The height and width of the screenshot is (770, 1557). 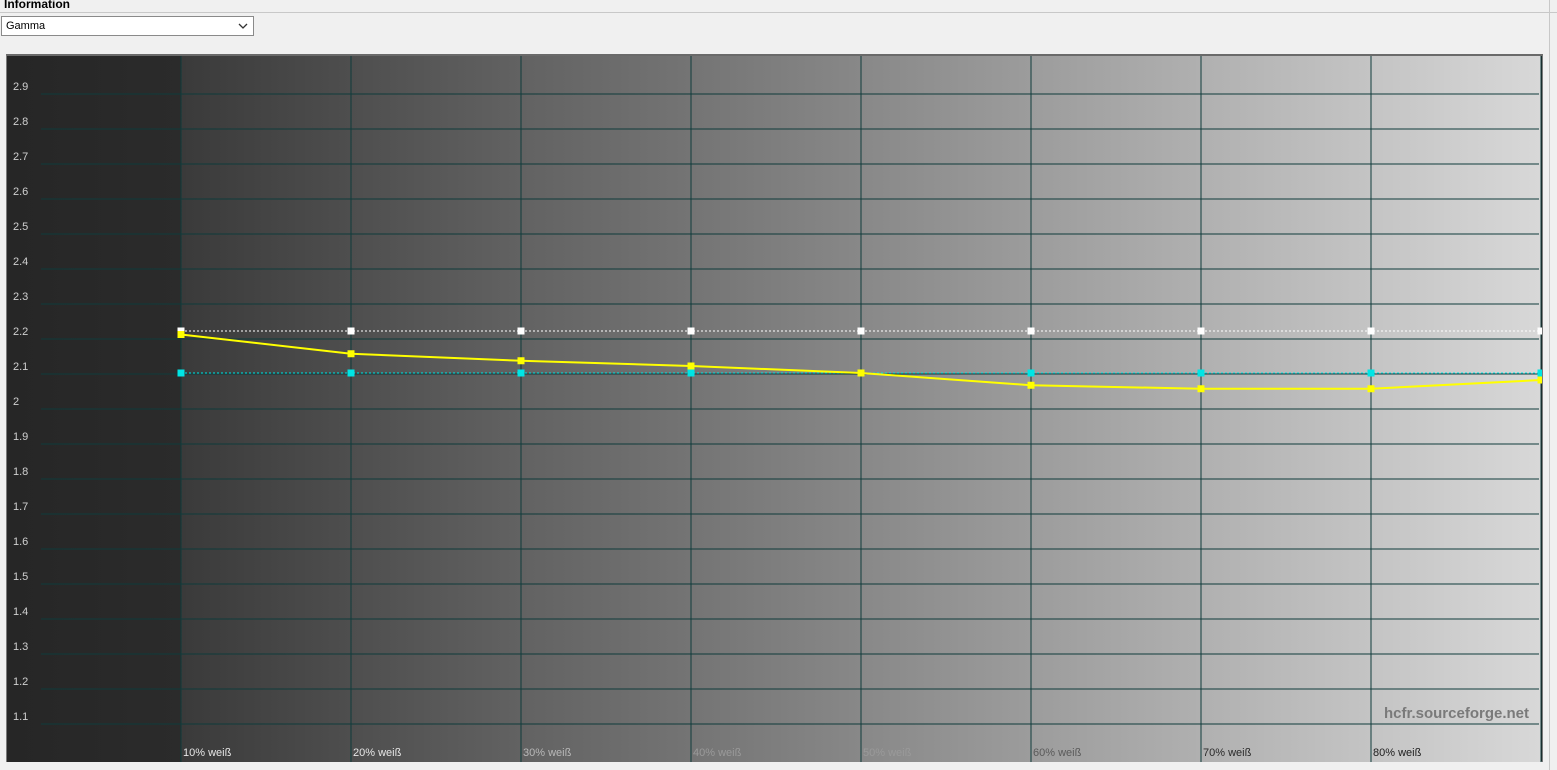 I want to click on y-tick-label: 1.6, so click(x=20, y=542).